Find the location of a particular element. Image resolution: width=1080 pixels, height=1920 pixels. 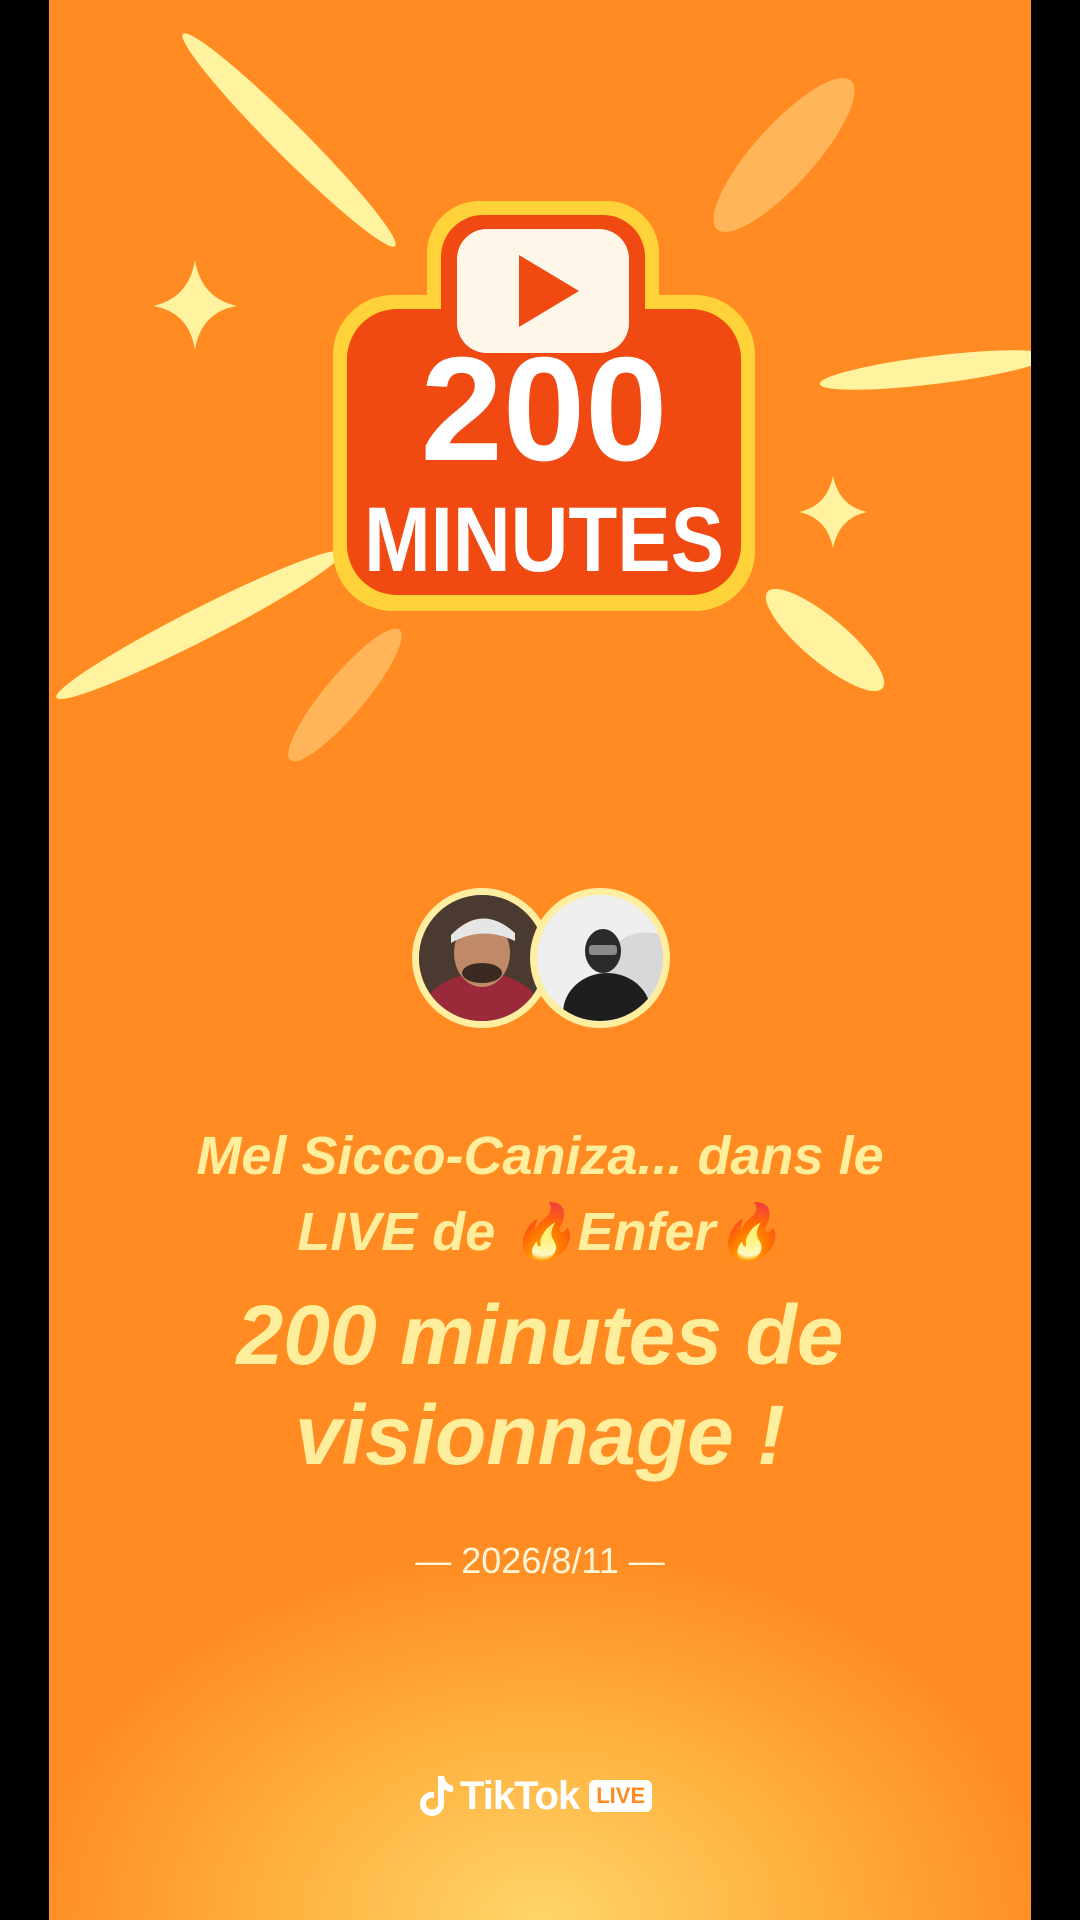

badge-number: 200 is located at coordinates (544, 409).